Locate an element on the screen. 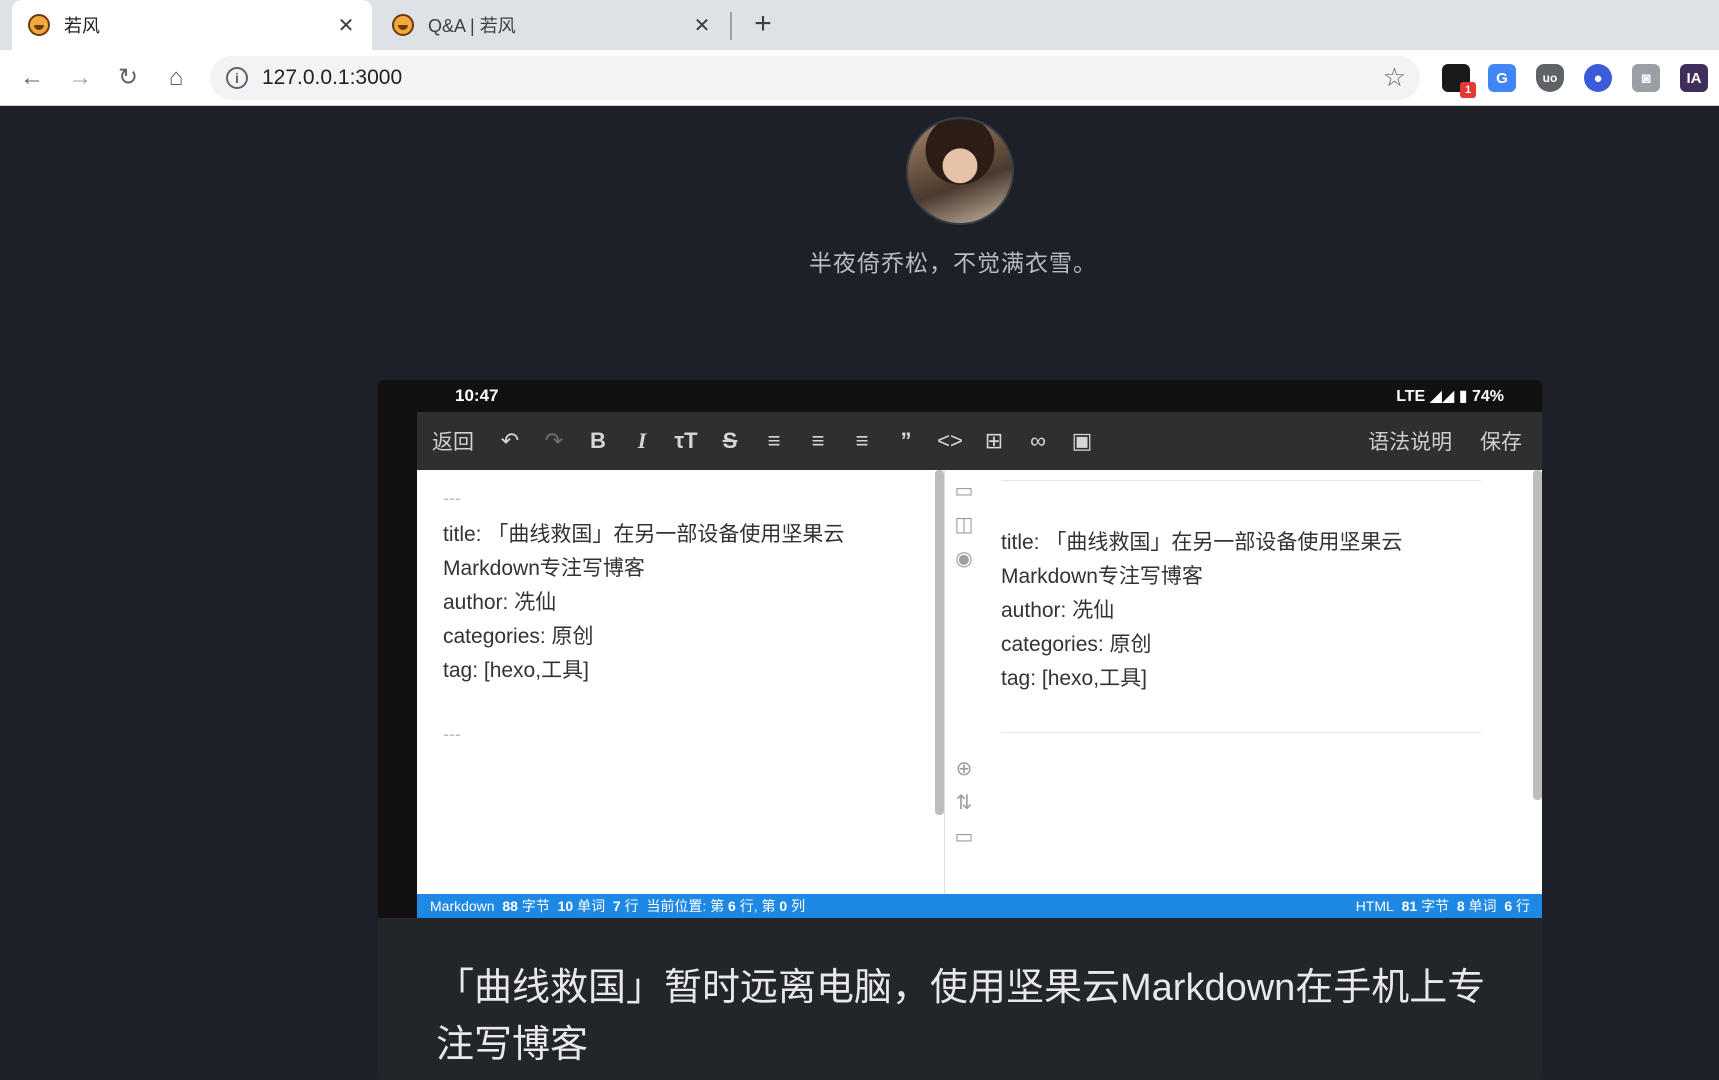 The height and width of the screenshot is (1080, 1719). undo-icon: ↶ is located at coordinates (510, 440).